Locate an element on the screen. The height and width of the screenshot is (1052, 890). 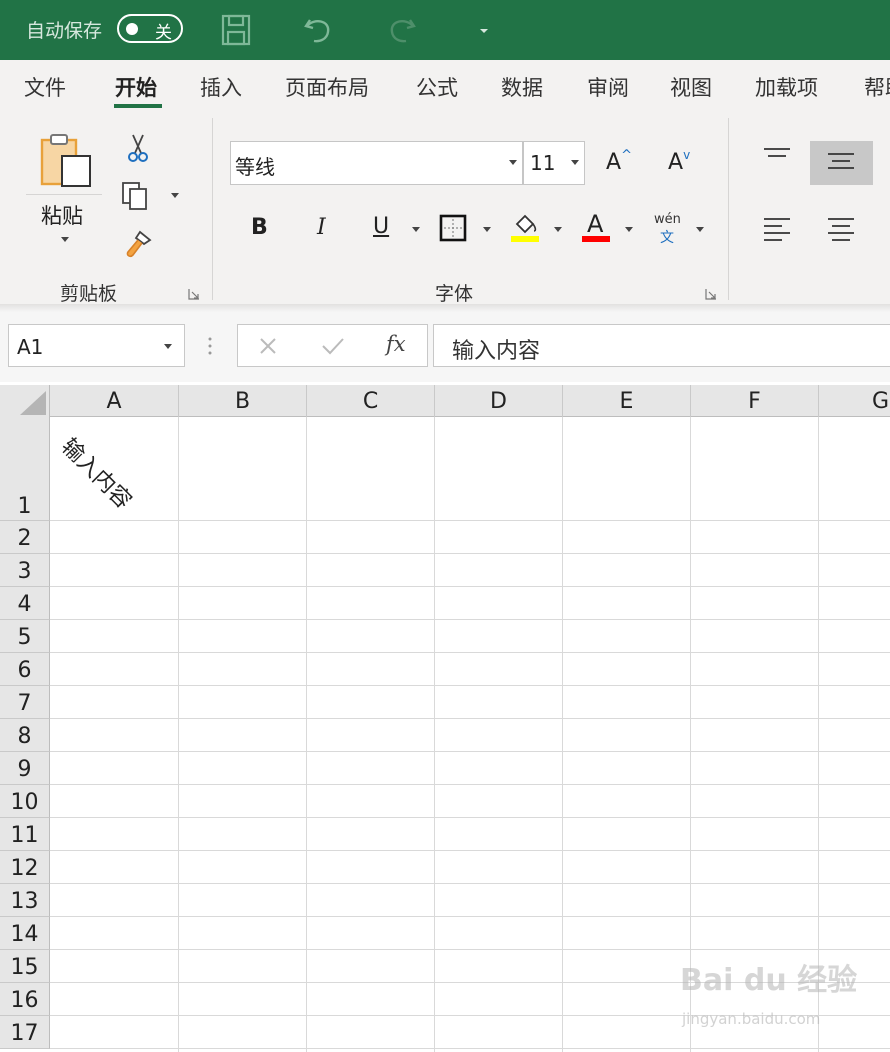
phonetic-dropdown-icon is located at coordinates (700, 229).